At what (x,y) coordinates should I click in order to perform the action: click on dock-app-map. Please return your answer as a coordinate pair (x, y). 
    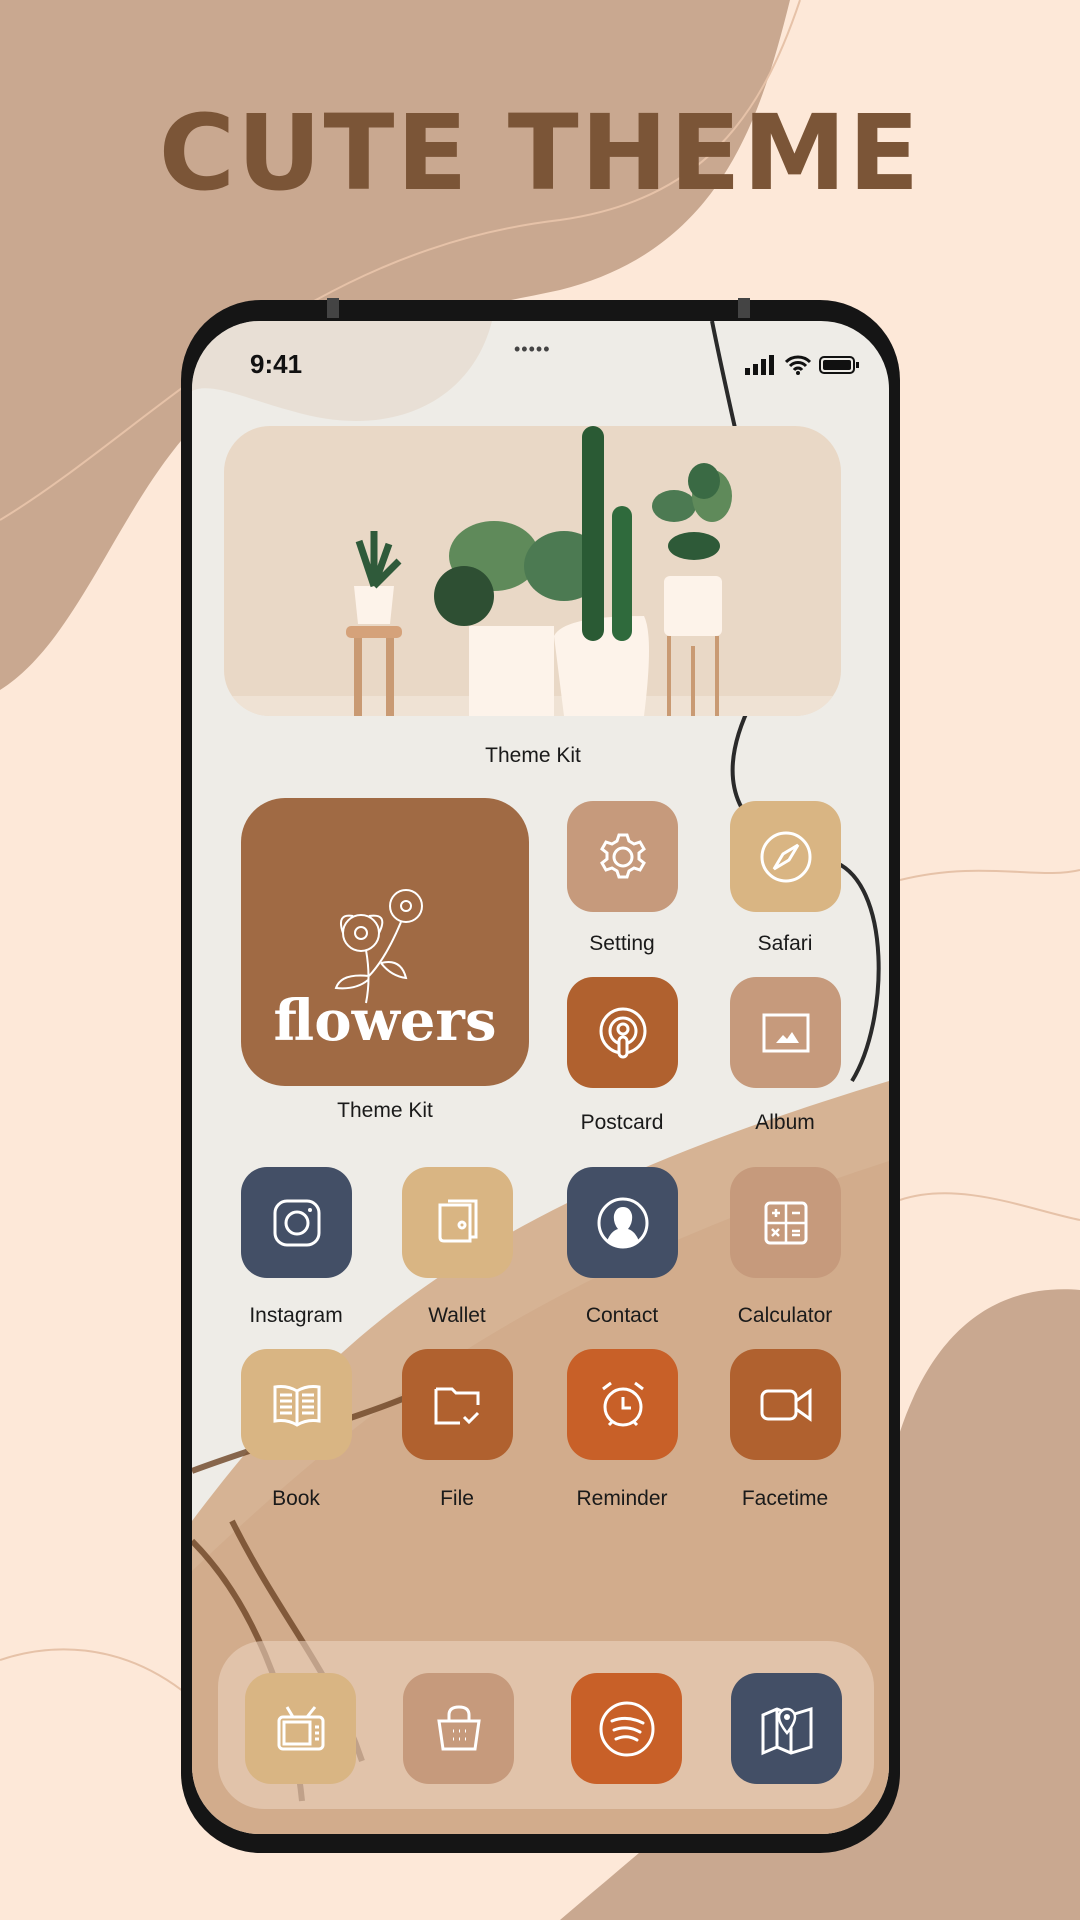
    Looking at the image, I should click on (786, 1728).